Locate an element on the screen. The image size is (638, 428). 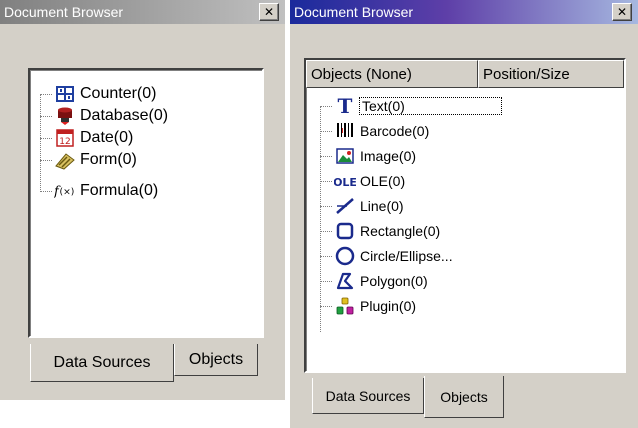
tree-item-label: OLE(0) is located at coordinates (383, 181).